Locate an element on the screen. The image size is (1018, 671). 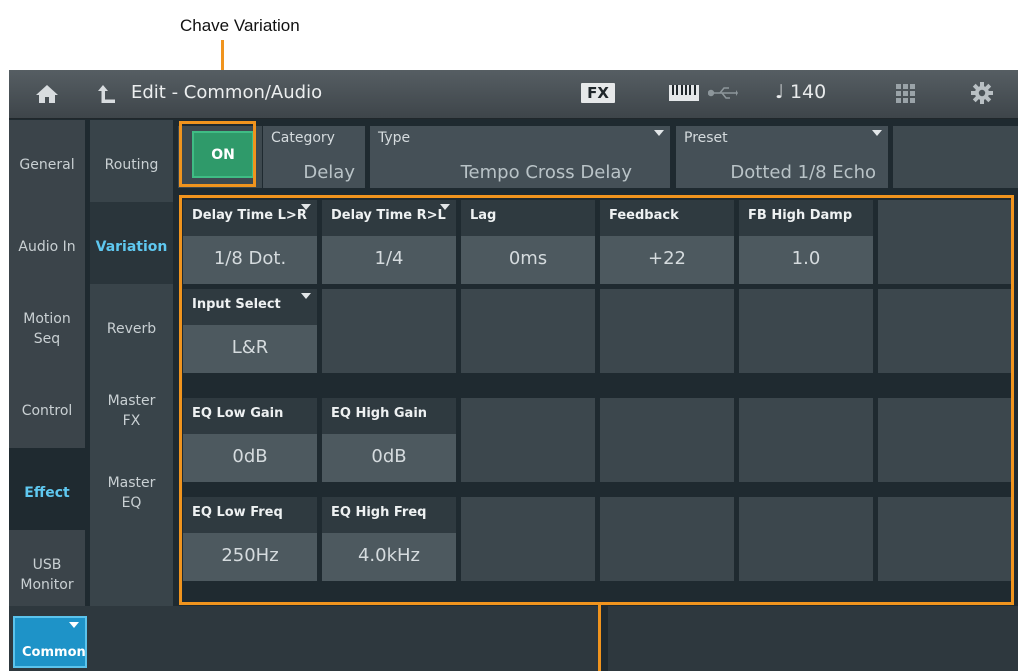
preset-value: Dotted 1/8 Echo is located at coordinates (803, 172).